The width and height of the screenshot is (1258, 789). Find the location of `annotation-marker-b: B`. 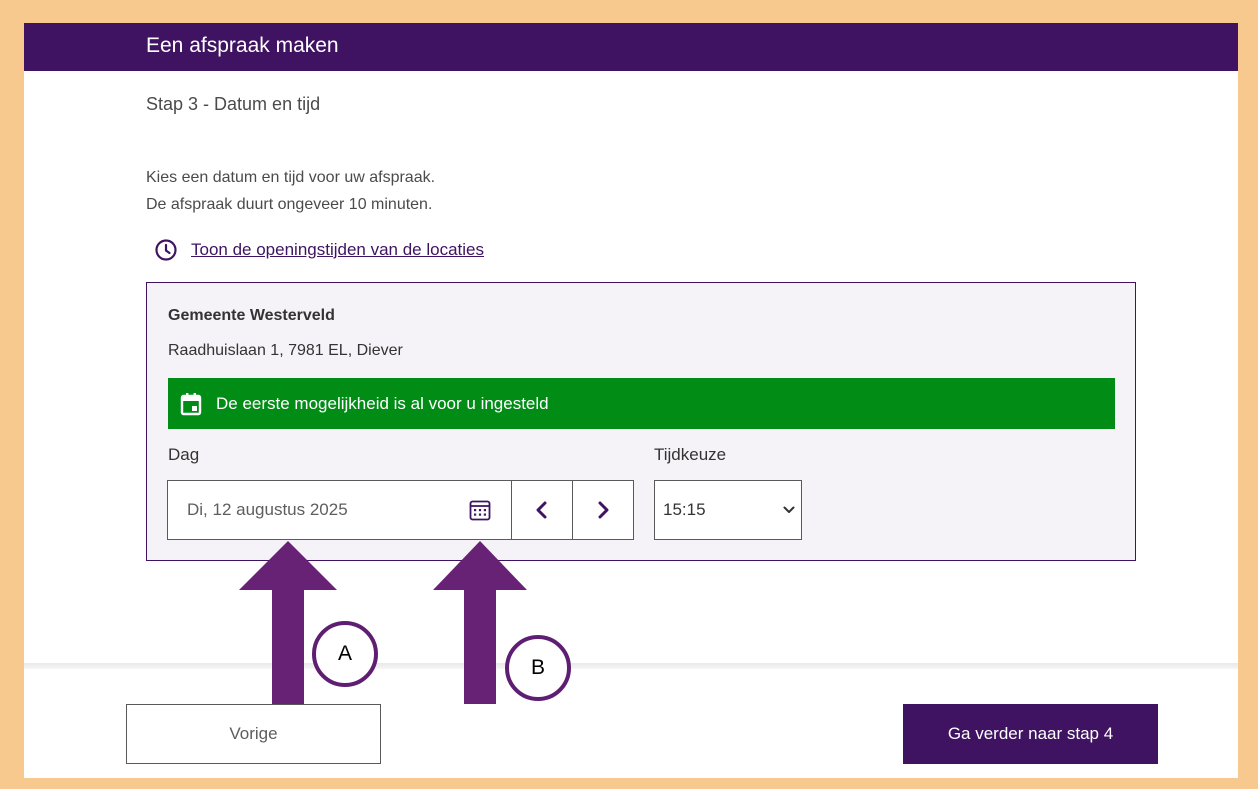

annotation-marker-b: B is located at coordinates (538, 668).